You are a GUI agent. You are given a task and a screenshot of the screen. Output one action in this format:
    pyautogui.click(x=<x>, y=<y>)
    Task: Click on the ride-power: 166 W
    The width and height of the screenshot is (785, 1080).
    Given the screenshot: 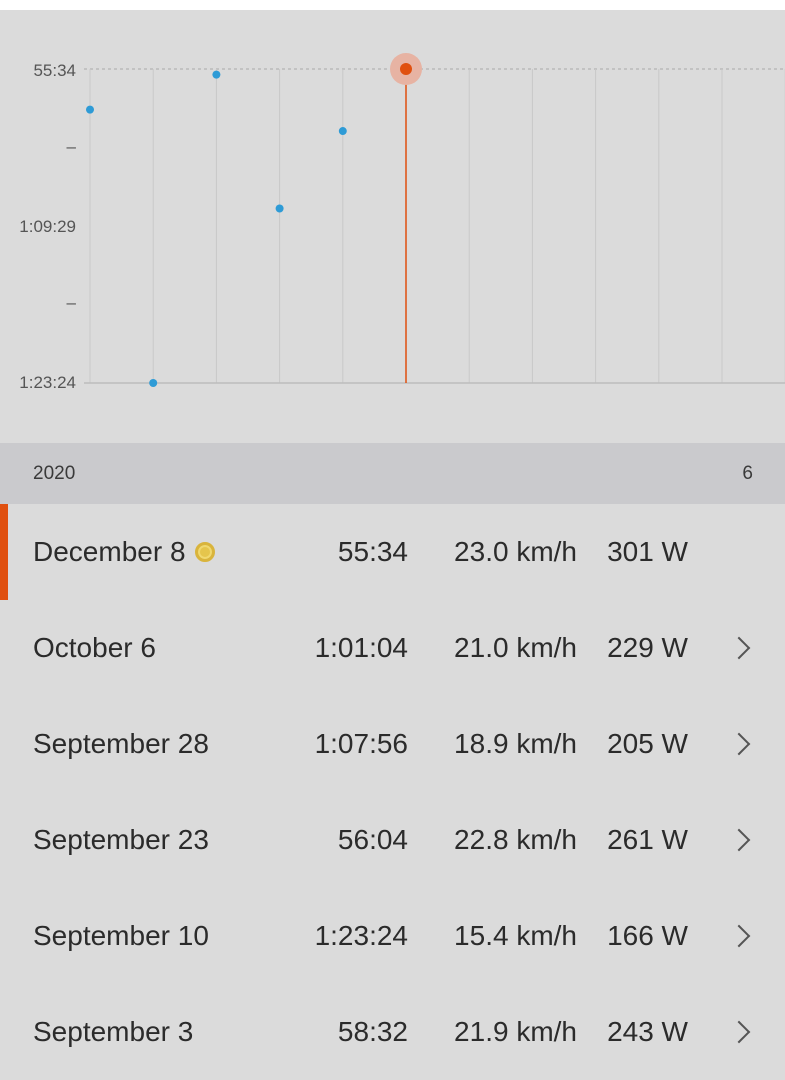 What is the action you would take?
    pyautogui.click(x=647, y=935)
    